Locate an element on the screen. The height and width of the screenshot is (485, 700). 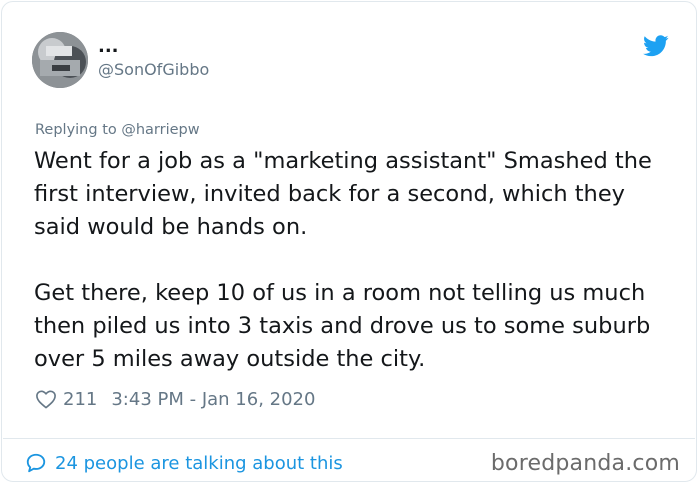
avatar is located at coordinates (60, 60).